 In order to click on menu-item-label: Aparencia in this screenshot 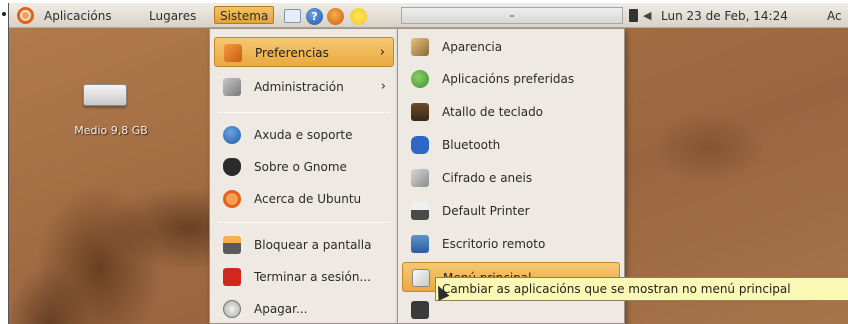, I will do `click(472, 47)`.